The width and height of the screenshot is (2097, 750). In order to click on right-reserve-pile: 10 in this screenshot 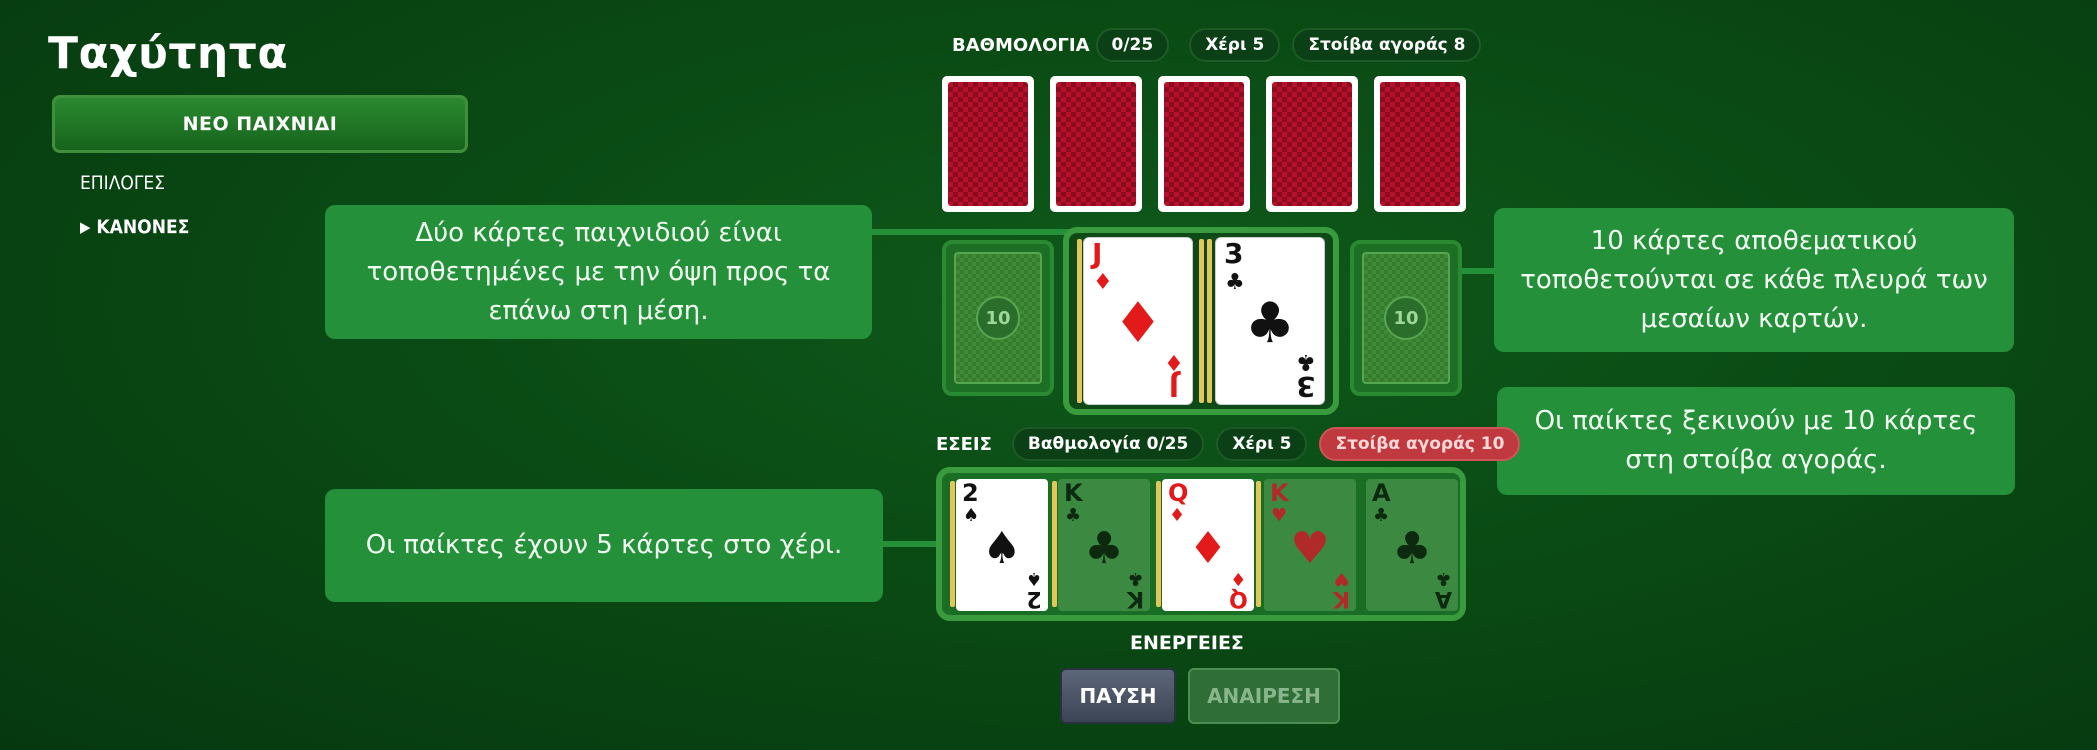, I will do `click(1406, 318)`.